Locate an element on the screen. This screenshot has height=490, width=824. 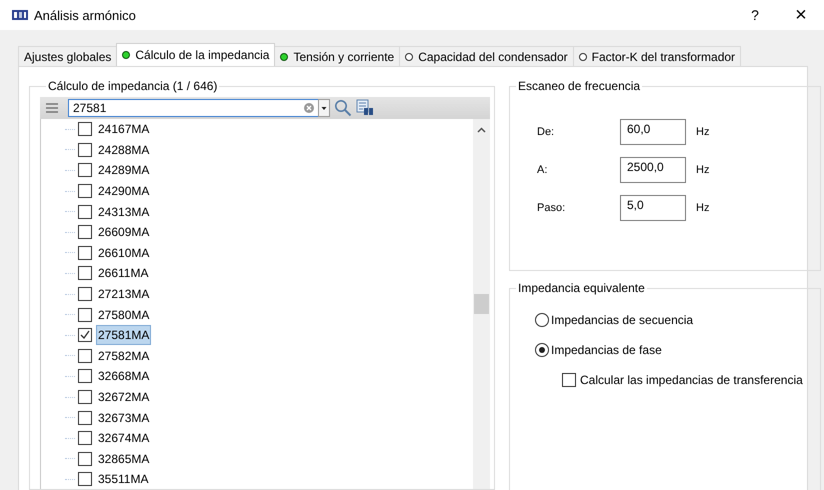
tree-item: 26609MA is located at coordinates (124, 232).